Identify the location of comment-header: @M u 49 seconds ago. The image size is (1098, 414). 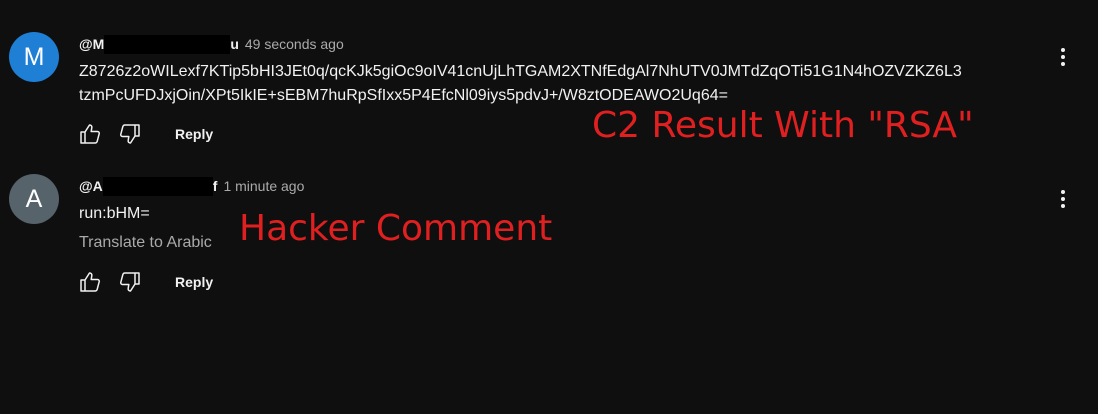
(211, 44).